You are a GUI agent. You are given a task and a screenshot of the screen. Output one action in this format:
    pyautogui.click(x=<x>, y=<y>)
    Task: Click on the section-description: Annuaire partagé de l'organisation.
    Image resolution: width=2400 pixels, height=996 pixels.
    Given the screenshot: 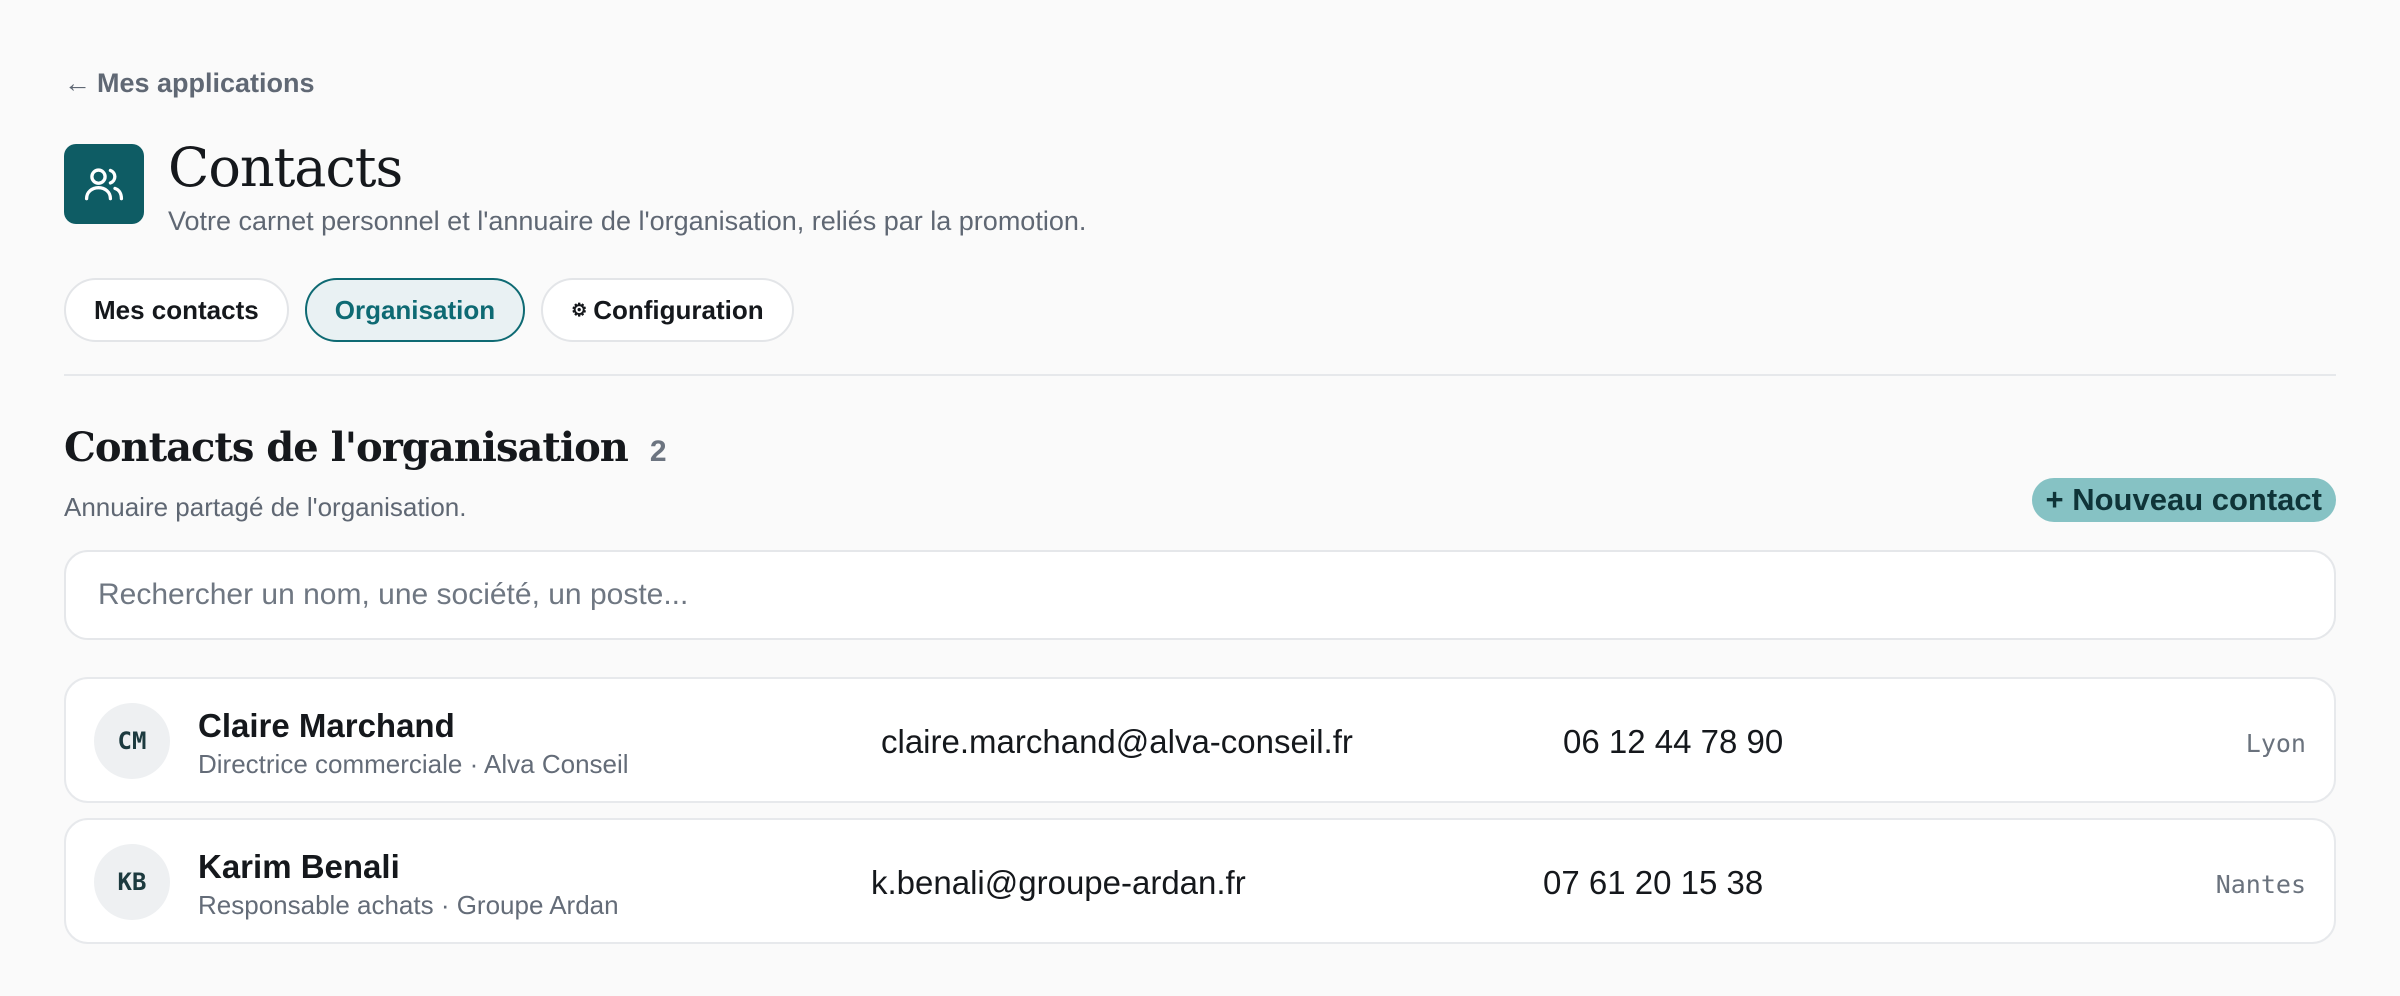 What is the action you would take?
    pyautogui.click(x=265, y=507)
    